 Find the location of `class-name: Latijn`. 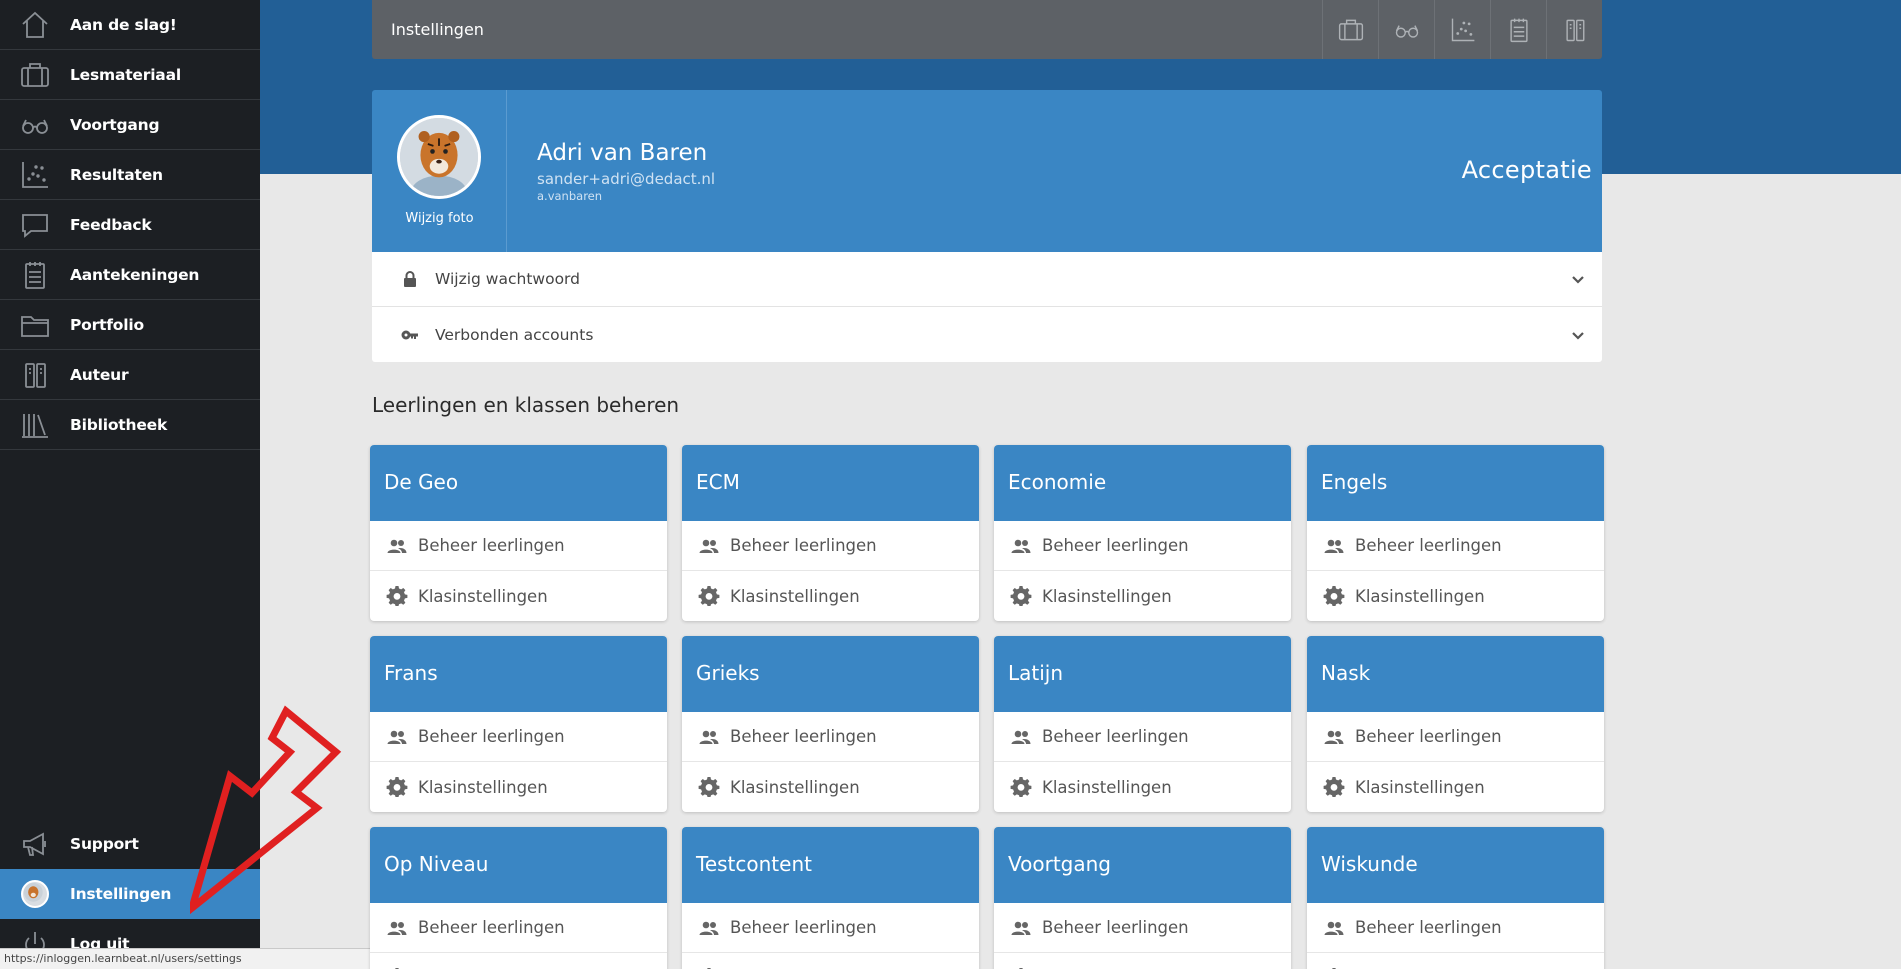

class-name: Latijn is located at coordinates (1142, 674).